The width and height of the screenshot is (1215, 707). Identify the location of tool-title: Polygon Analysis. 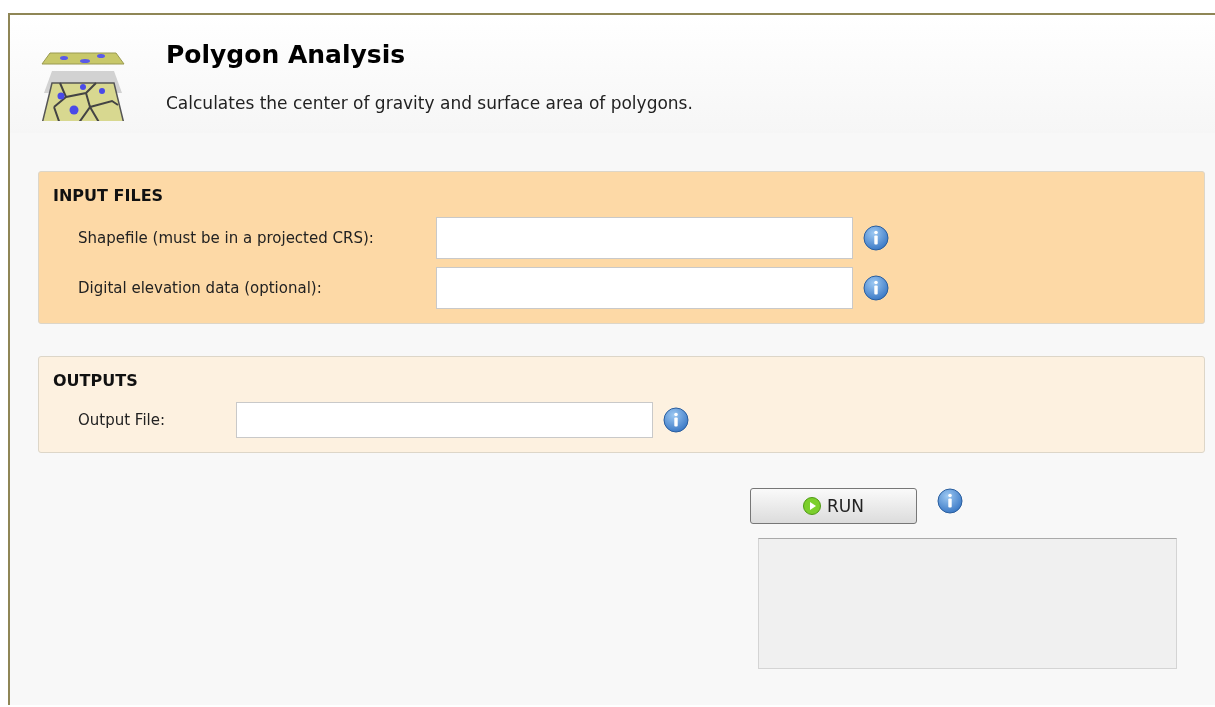
(286, 54).